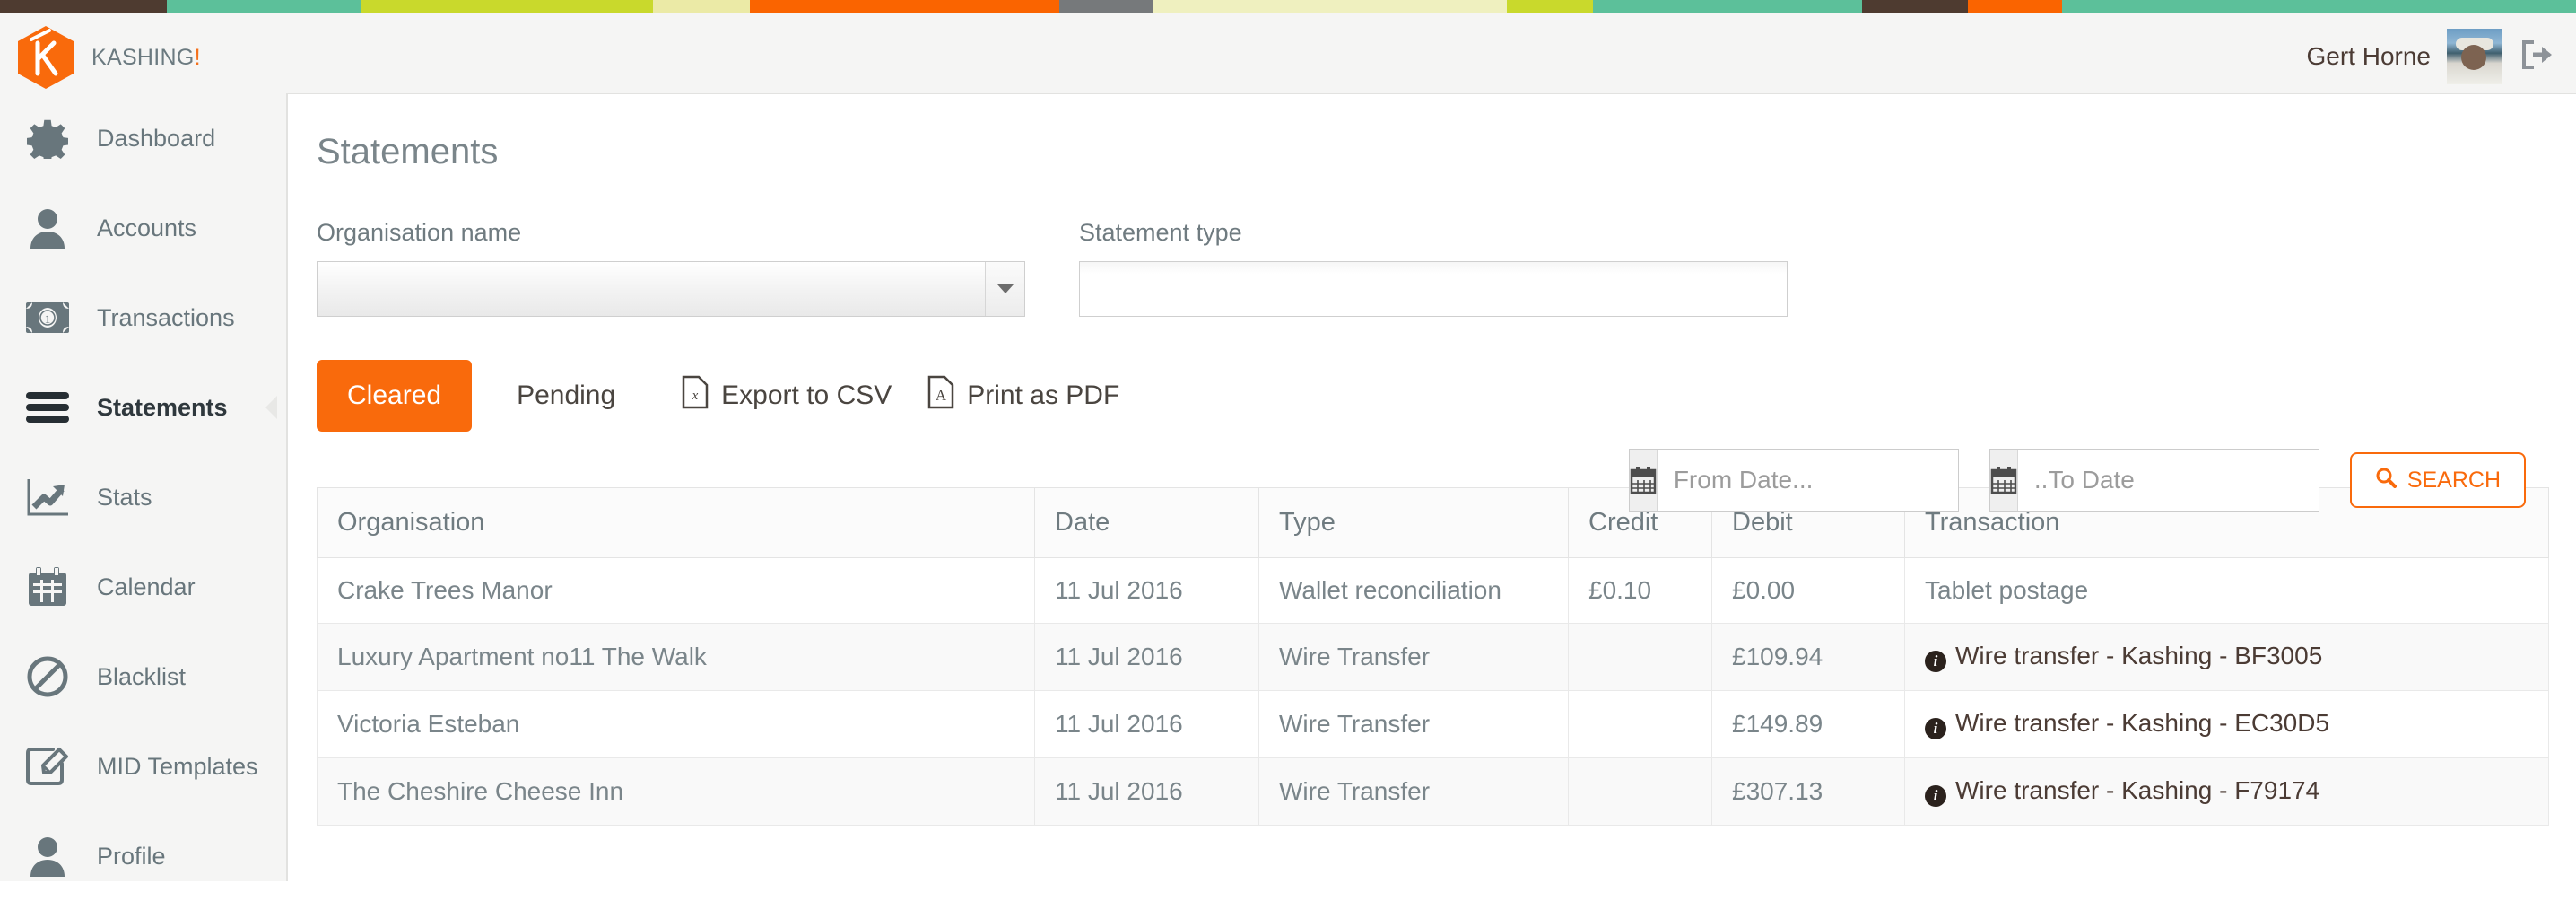  What do you see at coordinates (651, 289) in the screenshot?
I see `organisation-select-value` at bounding box center [651, 289].